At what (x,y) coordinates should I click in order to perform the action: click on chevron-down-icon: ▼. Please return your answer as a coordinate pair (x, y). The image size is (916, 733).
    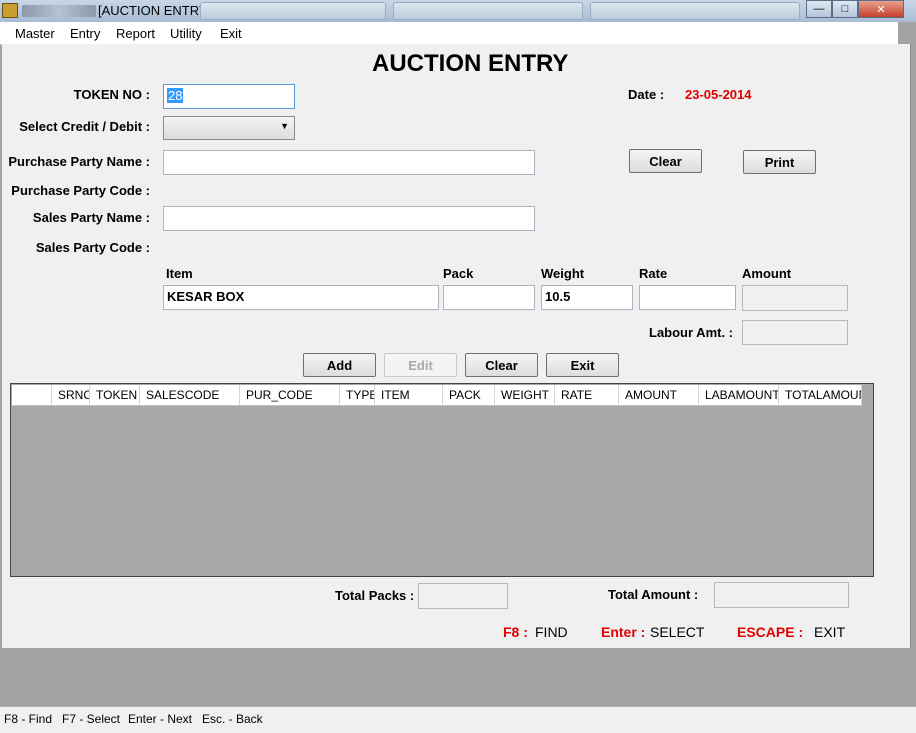
    Looking at the image, I should click on (284, 126).